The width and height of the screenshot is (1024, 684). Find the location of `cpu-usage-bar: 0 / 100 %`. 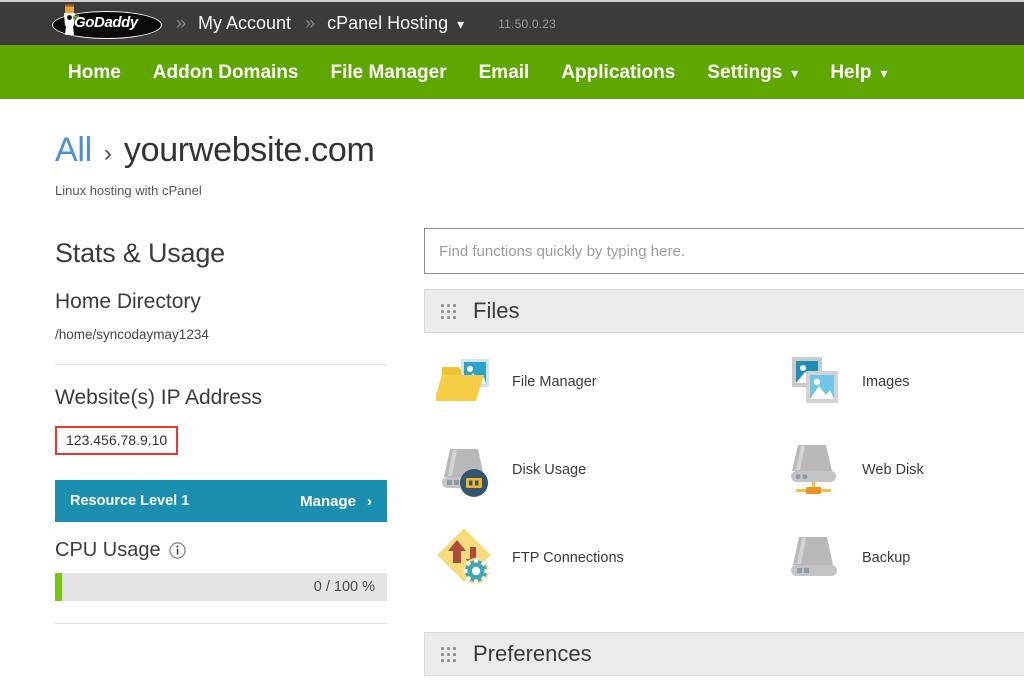

cpu-usage-bar: 0 / 100 % is located at coordinates (221, 587).